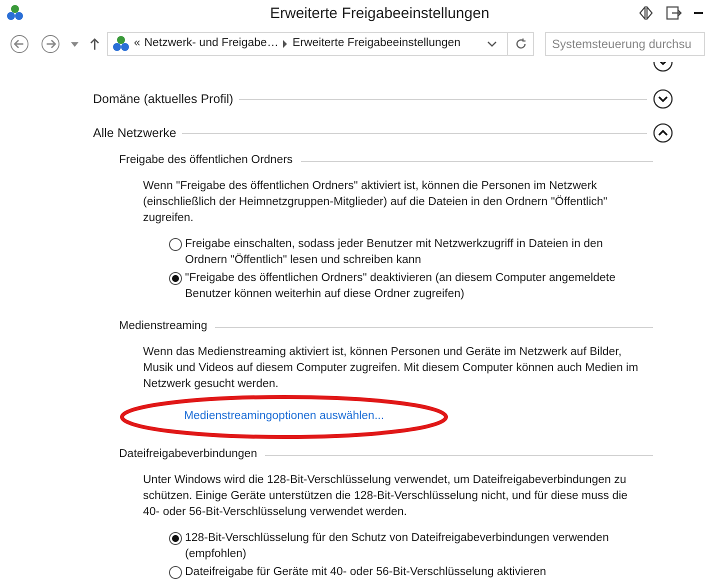  Describe the element at coordinates (163, 326) in the screenshot. I see `group-heading: Medienstreaming` at that location.